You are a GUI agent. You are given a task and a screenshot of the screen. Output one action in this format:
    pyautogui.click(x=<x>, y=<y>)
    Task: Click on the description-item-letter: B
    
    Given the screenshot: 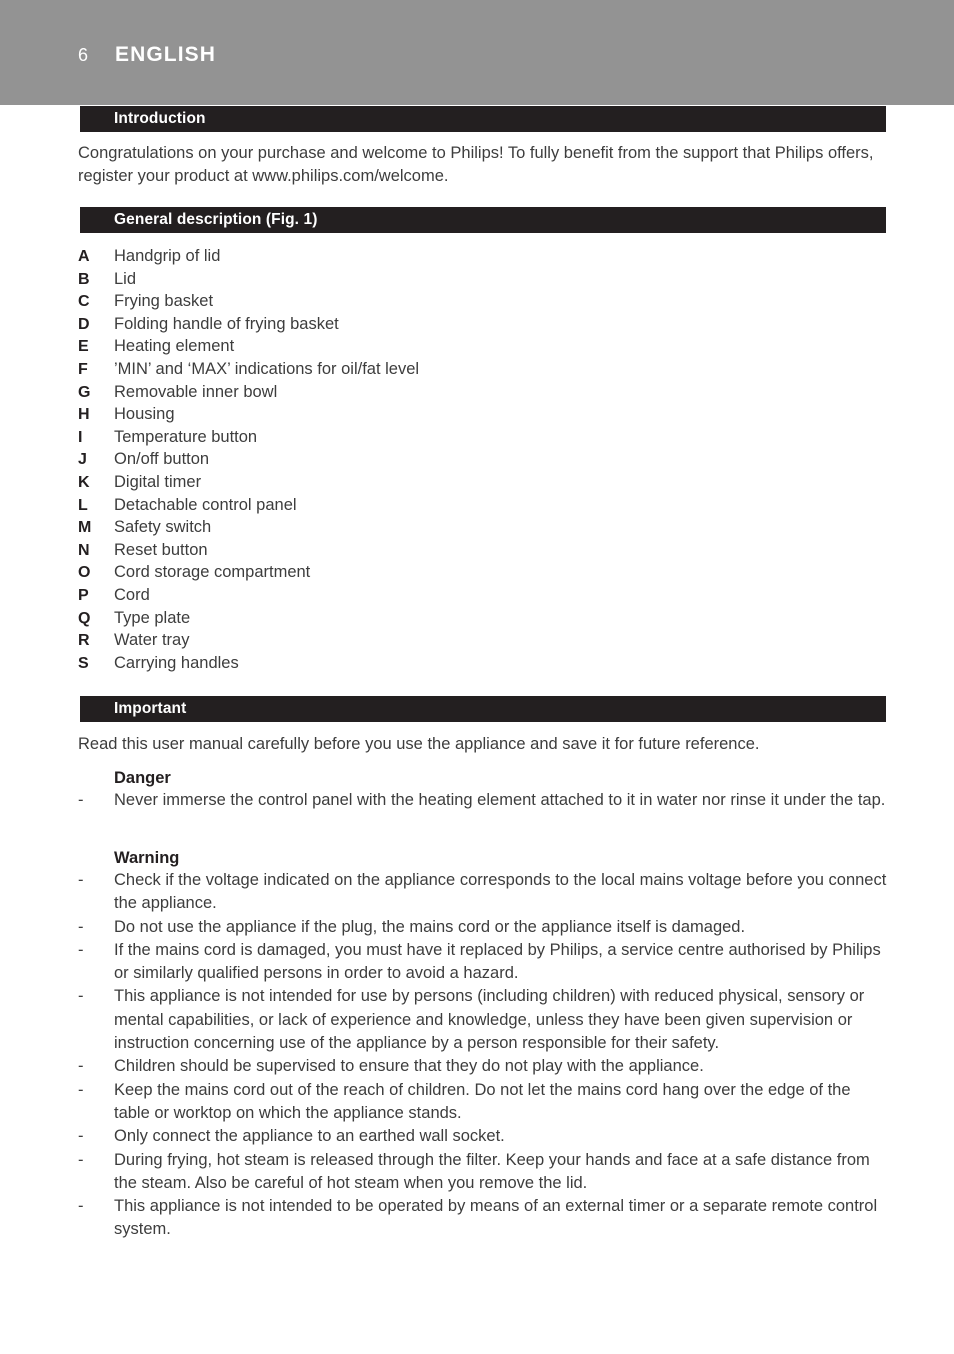 What is the action you would take?
    pyautogui.click(x=84, y=279)
    